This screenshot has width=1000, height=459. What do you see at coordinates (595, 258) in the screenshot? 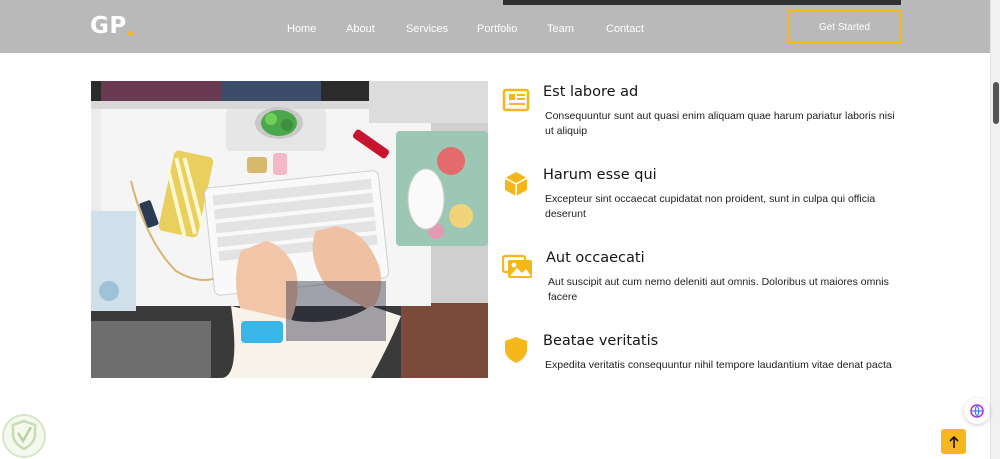
I see `feature-title: Aut occaecati` at bounding box center [595, 258].